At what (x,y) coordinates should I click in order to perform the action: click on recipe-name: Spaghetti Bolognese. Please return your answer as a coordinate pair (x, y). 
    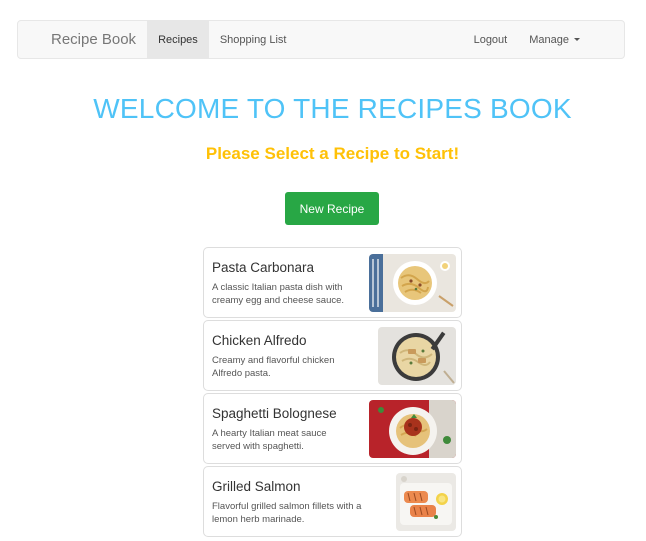
    Looking at the image, I should click on (274, 413).